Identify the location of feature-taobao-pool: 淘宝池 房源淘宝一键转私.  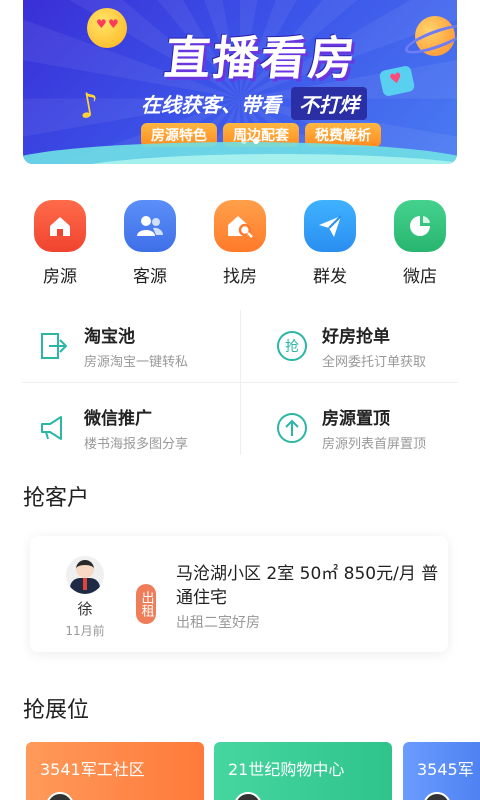
(146, 346).